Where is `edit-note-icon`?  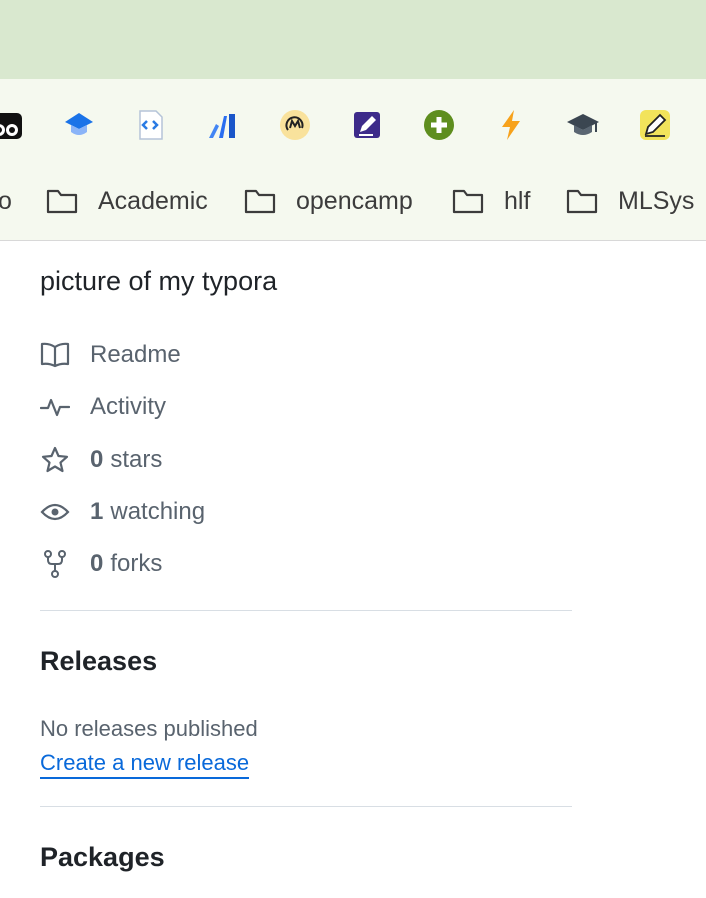 edit-note-icon is located at coordinates (367, 125).